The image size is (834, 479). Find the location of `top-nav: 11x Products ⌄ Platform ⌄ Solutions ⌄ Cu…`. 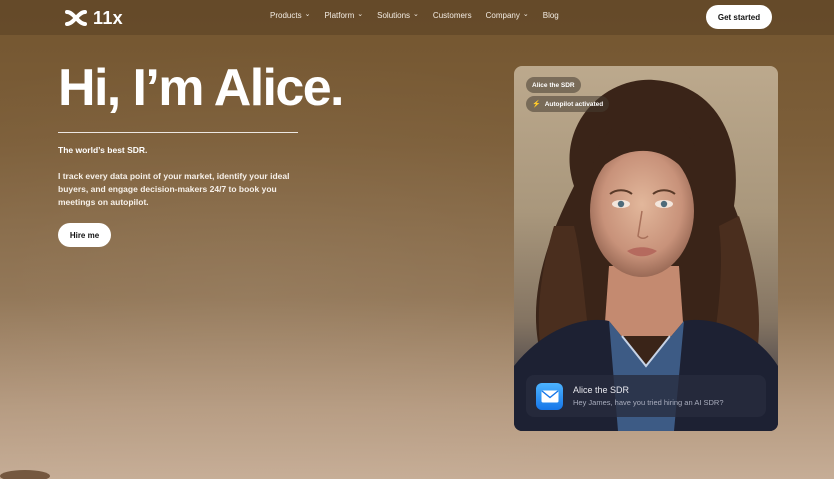

top-nav: 11x Products ⌄ Platform ⌄ Solutions ⌄ Cu… is located at coordinates (417, 17).